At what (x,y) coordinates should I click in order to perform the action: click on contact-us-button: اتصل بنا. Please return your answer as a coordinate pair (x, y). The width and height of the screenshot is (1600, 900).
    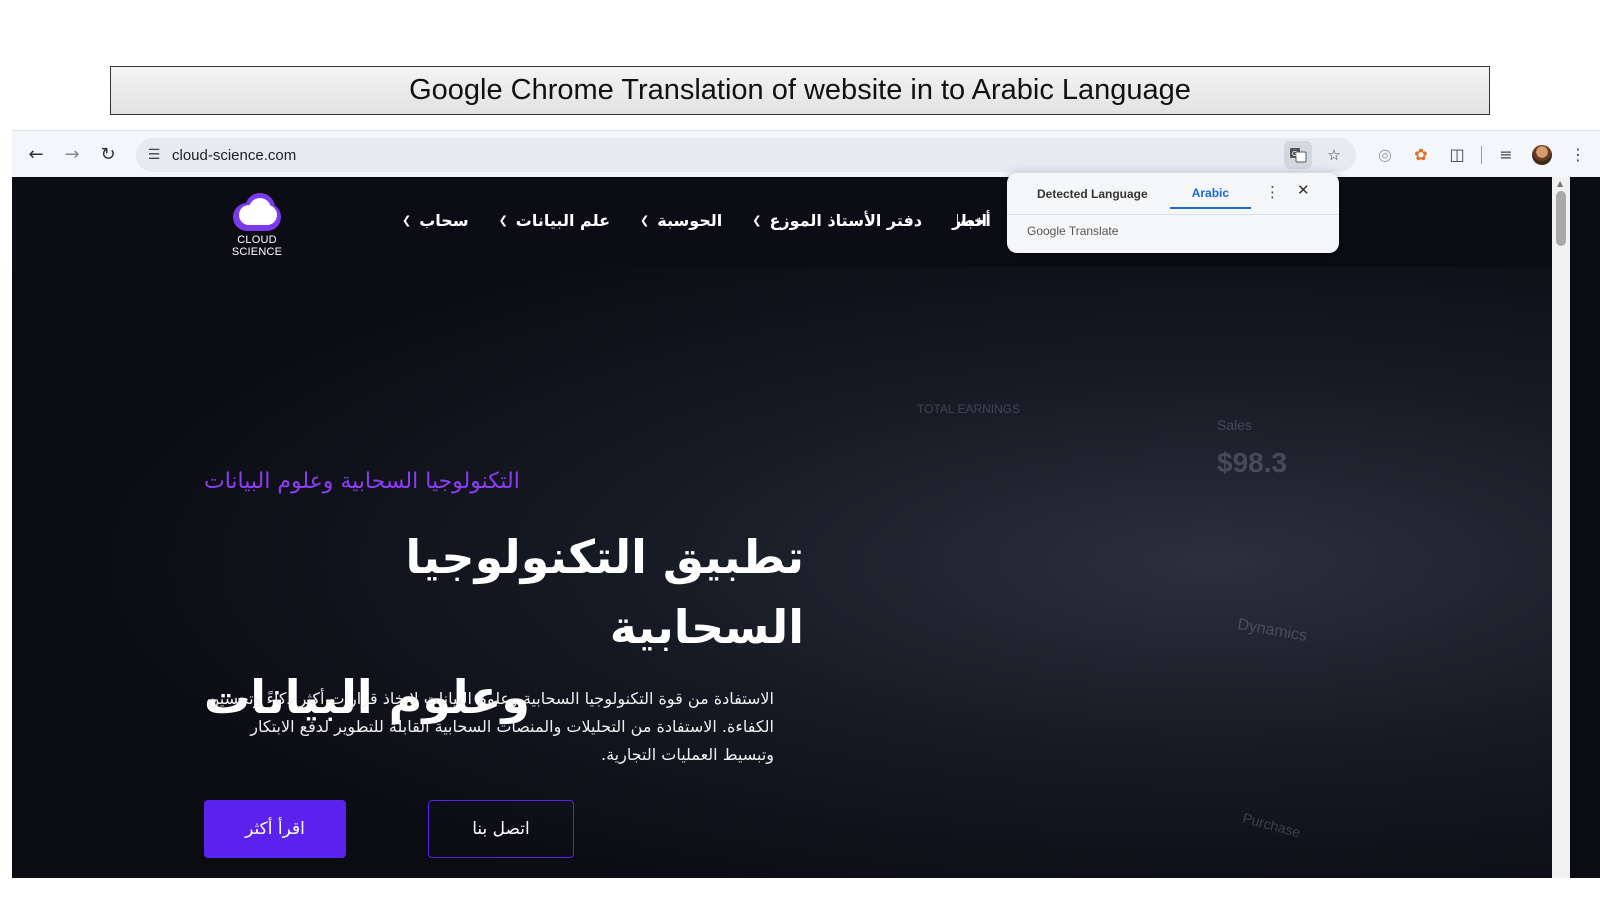
    Looking at the image, I should click on (501, 829).